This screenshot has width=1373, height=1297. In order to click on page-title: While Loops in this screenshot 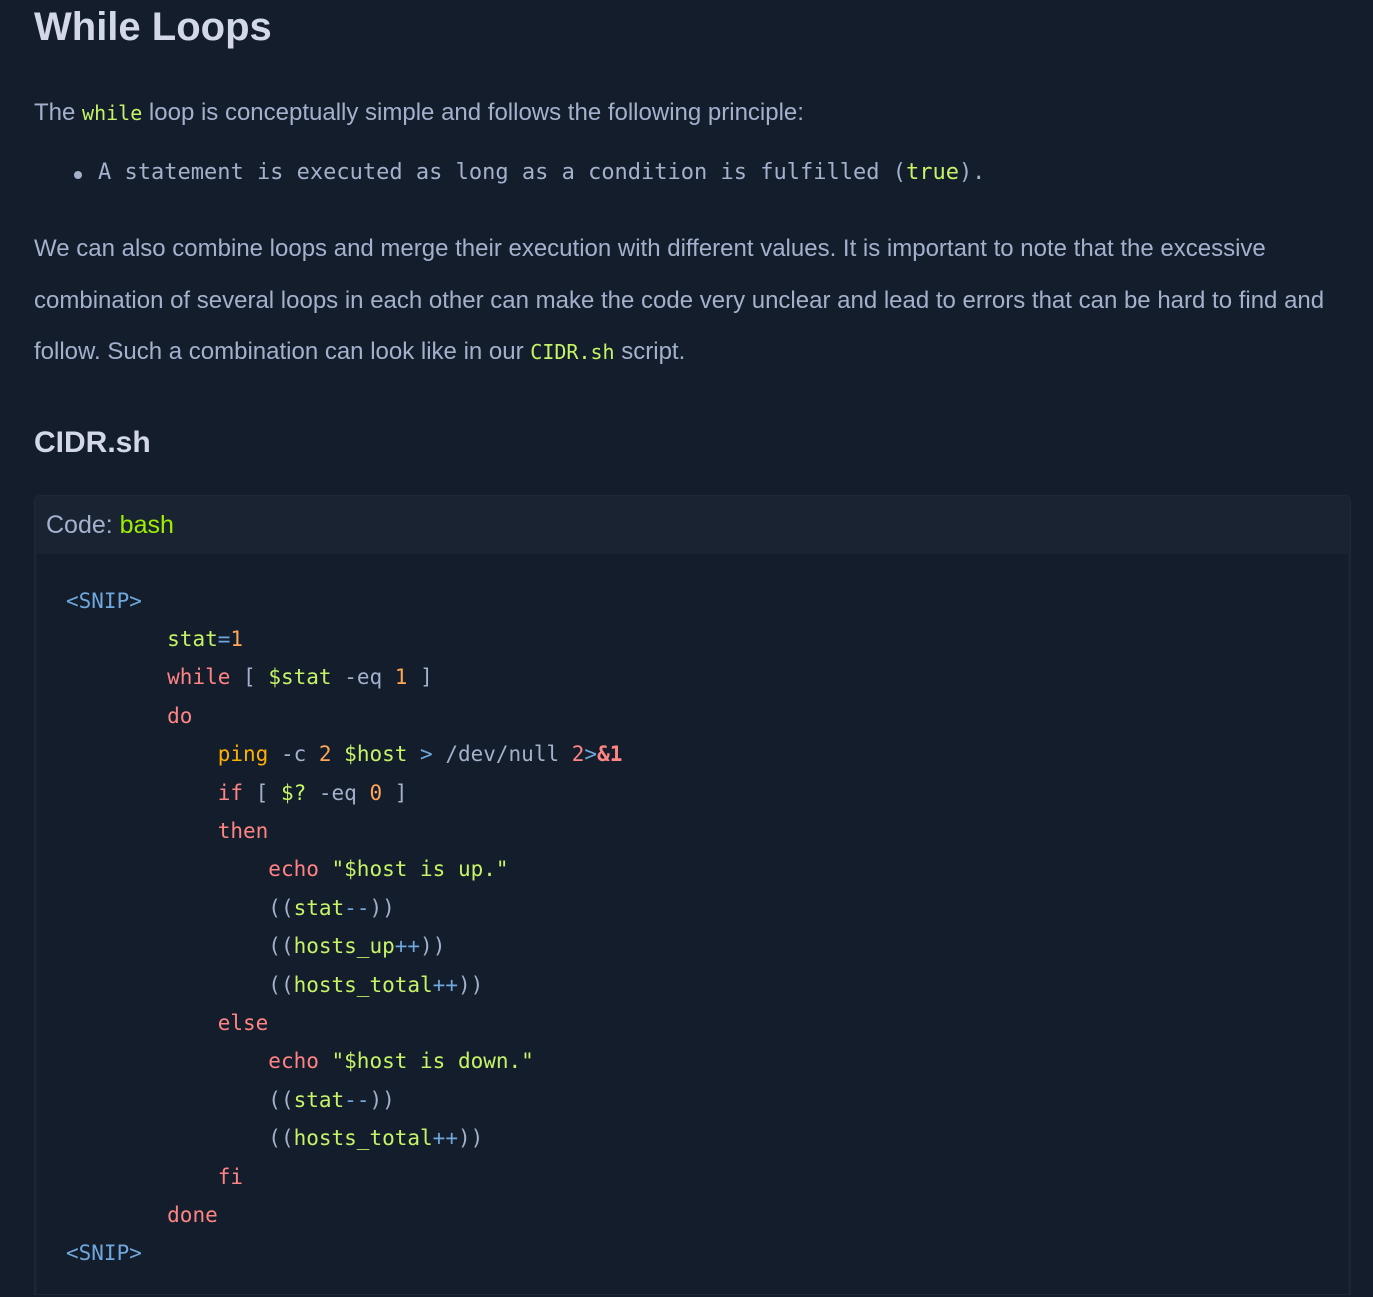, I will do `click(153, 27)`.